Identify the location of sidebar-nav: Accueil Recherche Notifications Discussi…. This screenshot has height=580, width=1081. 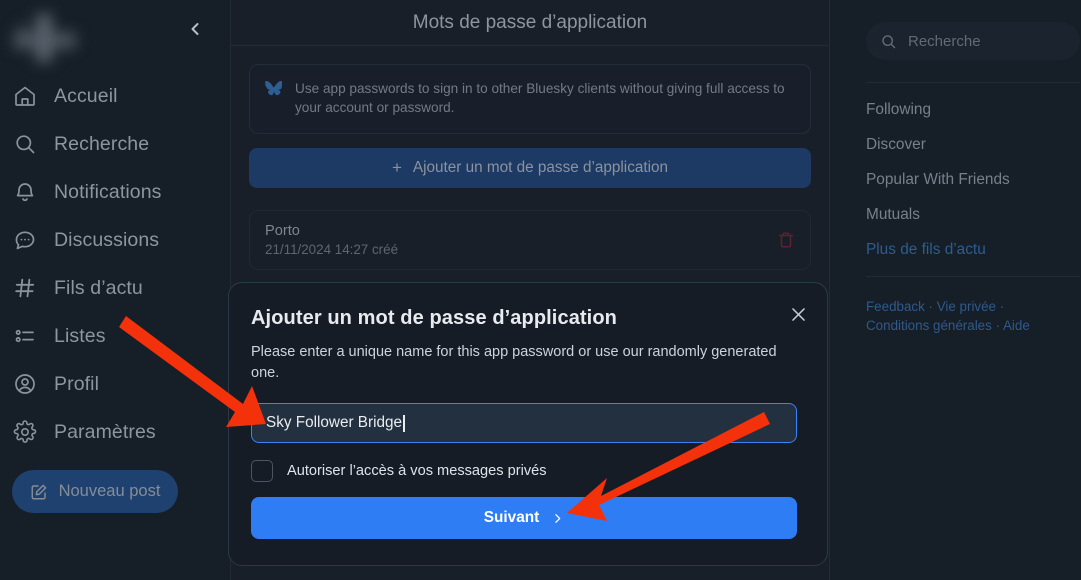
(118, 264).